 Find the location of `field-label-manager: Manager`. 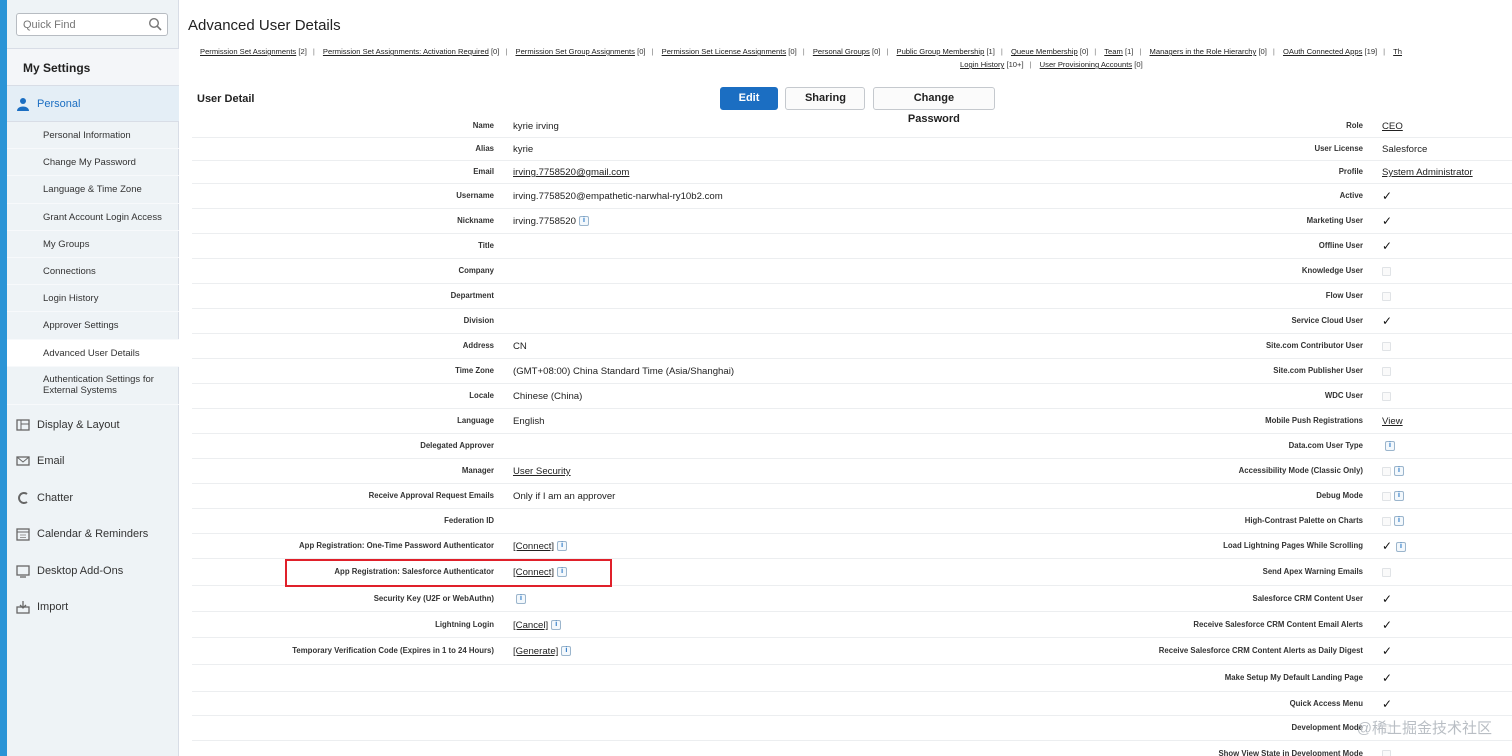

field-label-manager: Manager is located at coordinates (477, 470).